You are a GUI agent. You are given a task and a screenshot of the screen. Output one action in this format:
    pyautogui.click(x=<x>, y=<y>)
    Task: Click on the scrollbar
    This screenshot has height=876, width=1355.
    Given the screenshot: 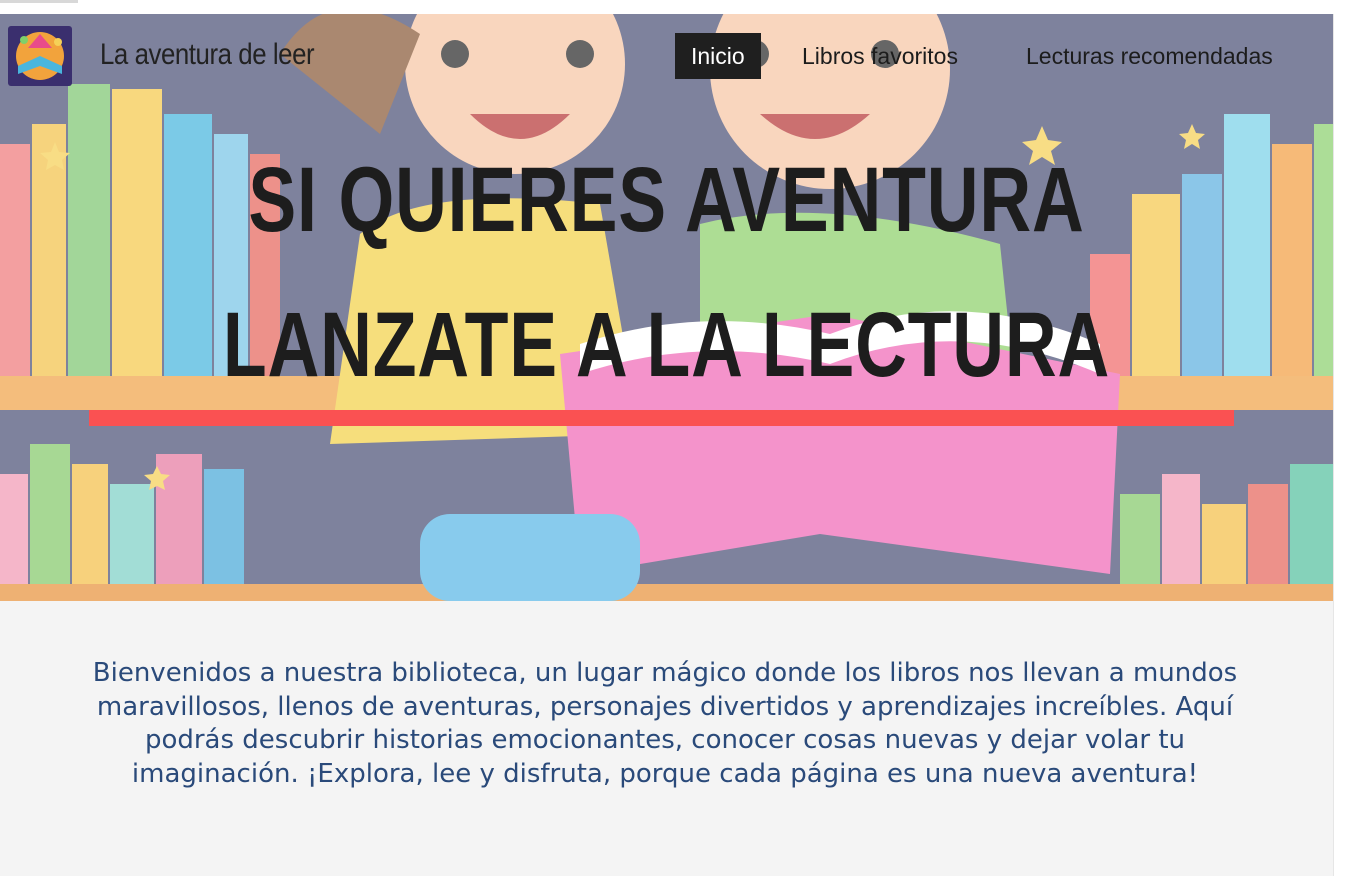 What is the action you would take?
    pyautogui.click(x=1344, y=445)
    